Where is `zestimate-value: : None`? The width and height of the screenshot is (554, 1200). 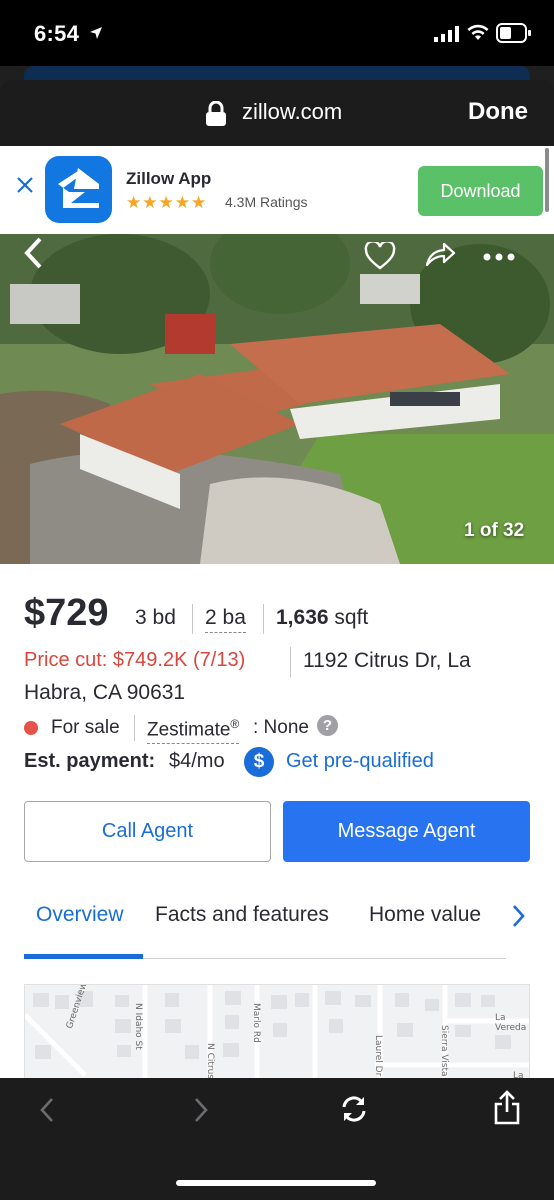
zestimate-value: : None is located at coordinates (281, 727).